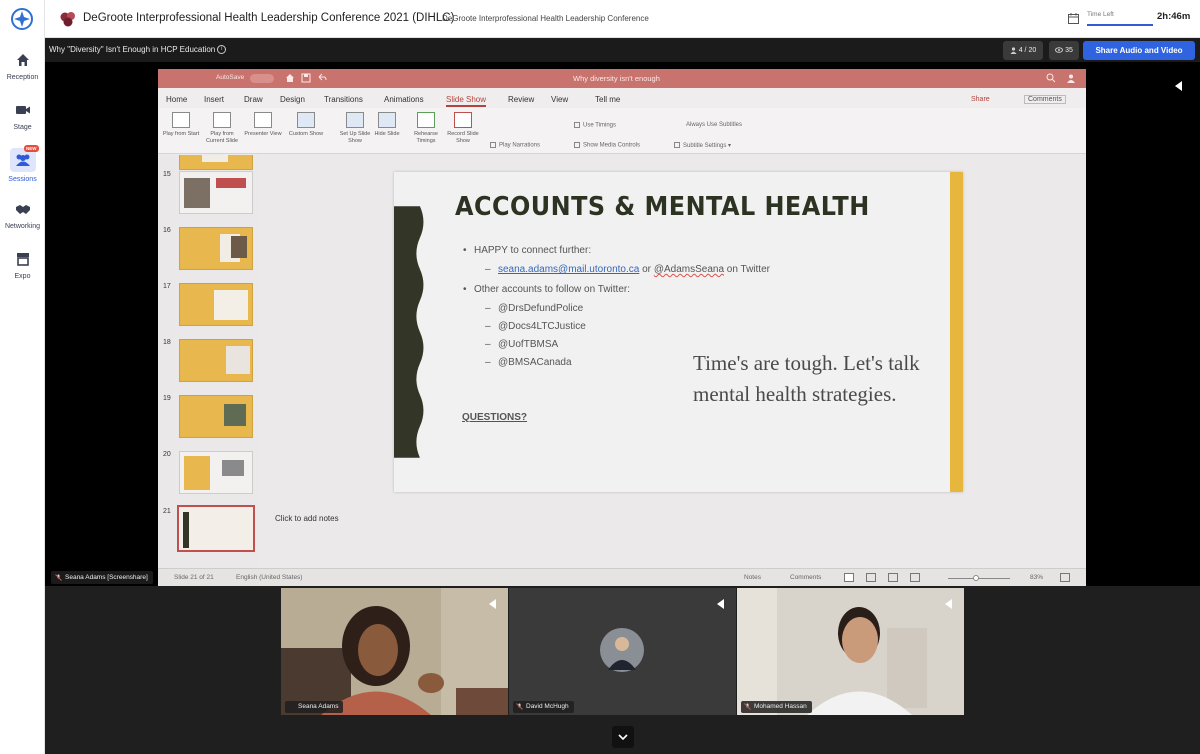 This screenshot has width=1200, height=754. Describe the element at coordinates (322, 78) in the screenshot. I see `undo-icon` at that location.